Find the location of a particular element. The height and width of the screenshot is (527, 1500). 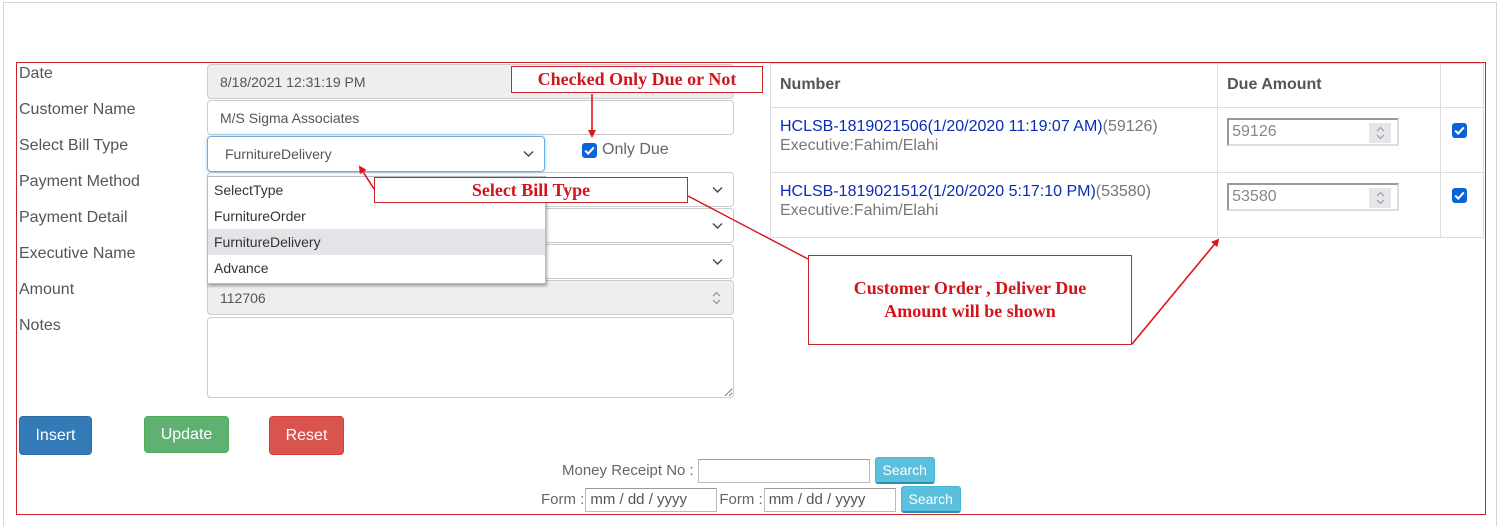

bill-number-link: HCLSB-1819021506(1/20/2020 11:19:07 AM) is located at coordinates (941, 126).